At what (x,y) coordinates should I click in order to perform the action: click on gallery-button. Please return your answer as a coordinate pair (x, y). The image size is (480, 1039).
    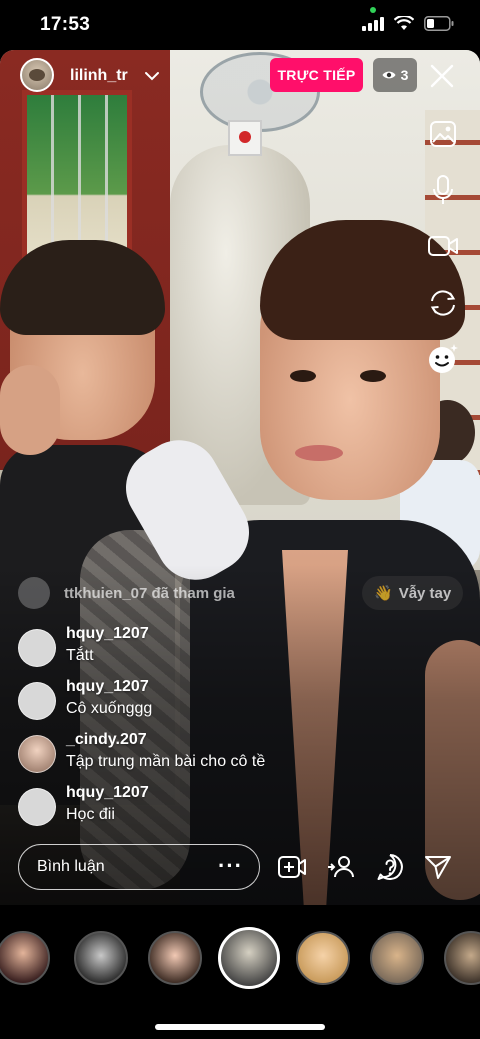
    Looking at the image, I should click on (443, 134).